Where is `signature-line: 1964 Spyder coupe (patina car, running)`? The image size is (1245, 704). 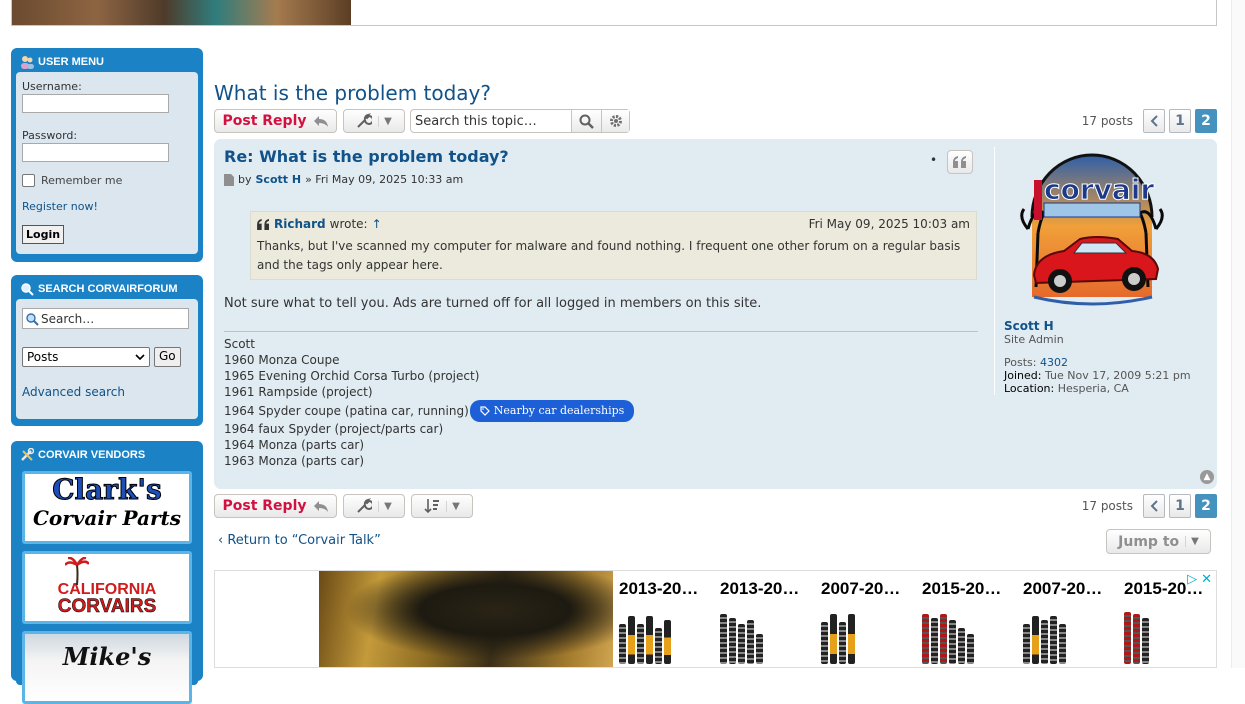 signature-line: 1964 Spyder coupe (patina car, running) is located at coordinates (346, 410).